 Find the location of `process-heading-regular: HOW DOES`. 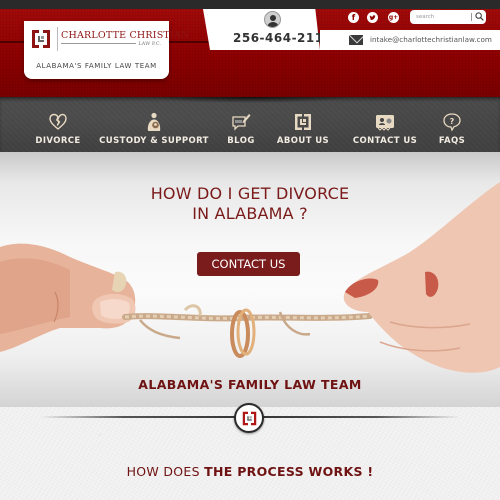

process-heading-regular: HOW DOES is located at coordinates (165, 471).